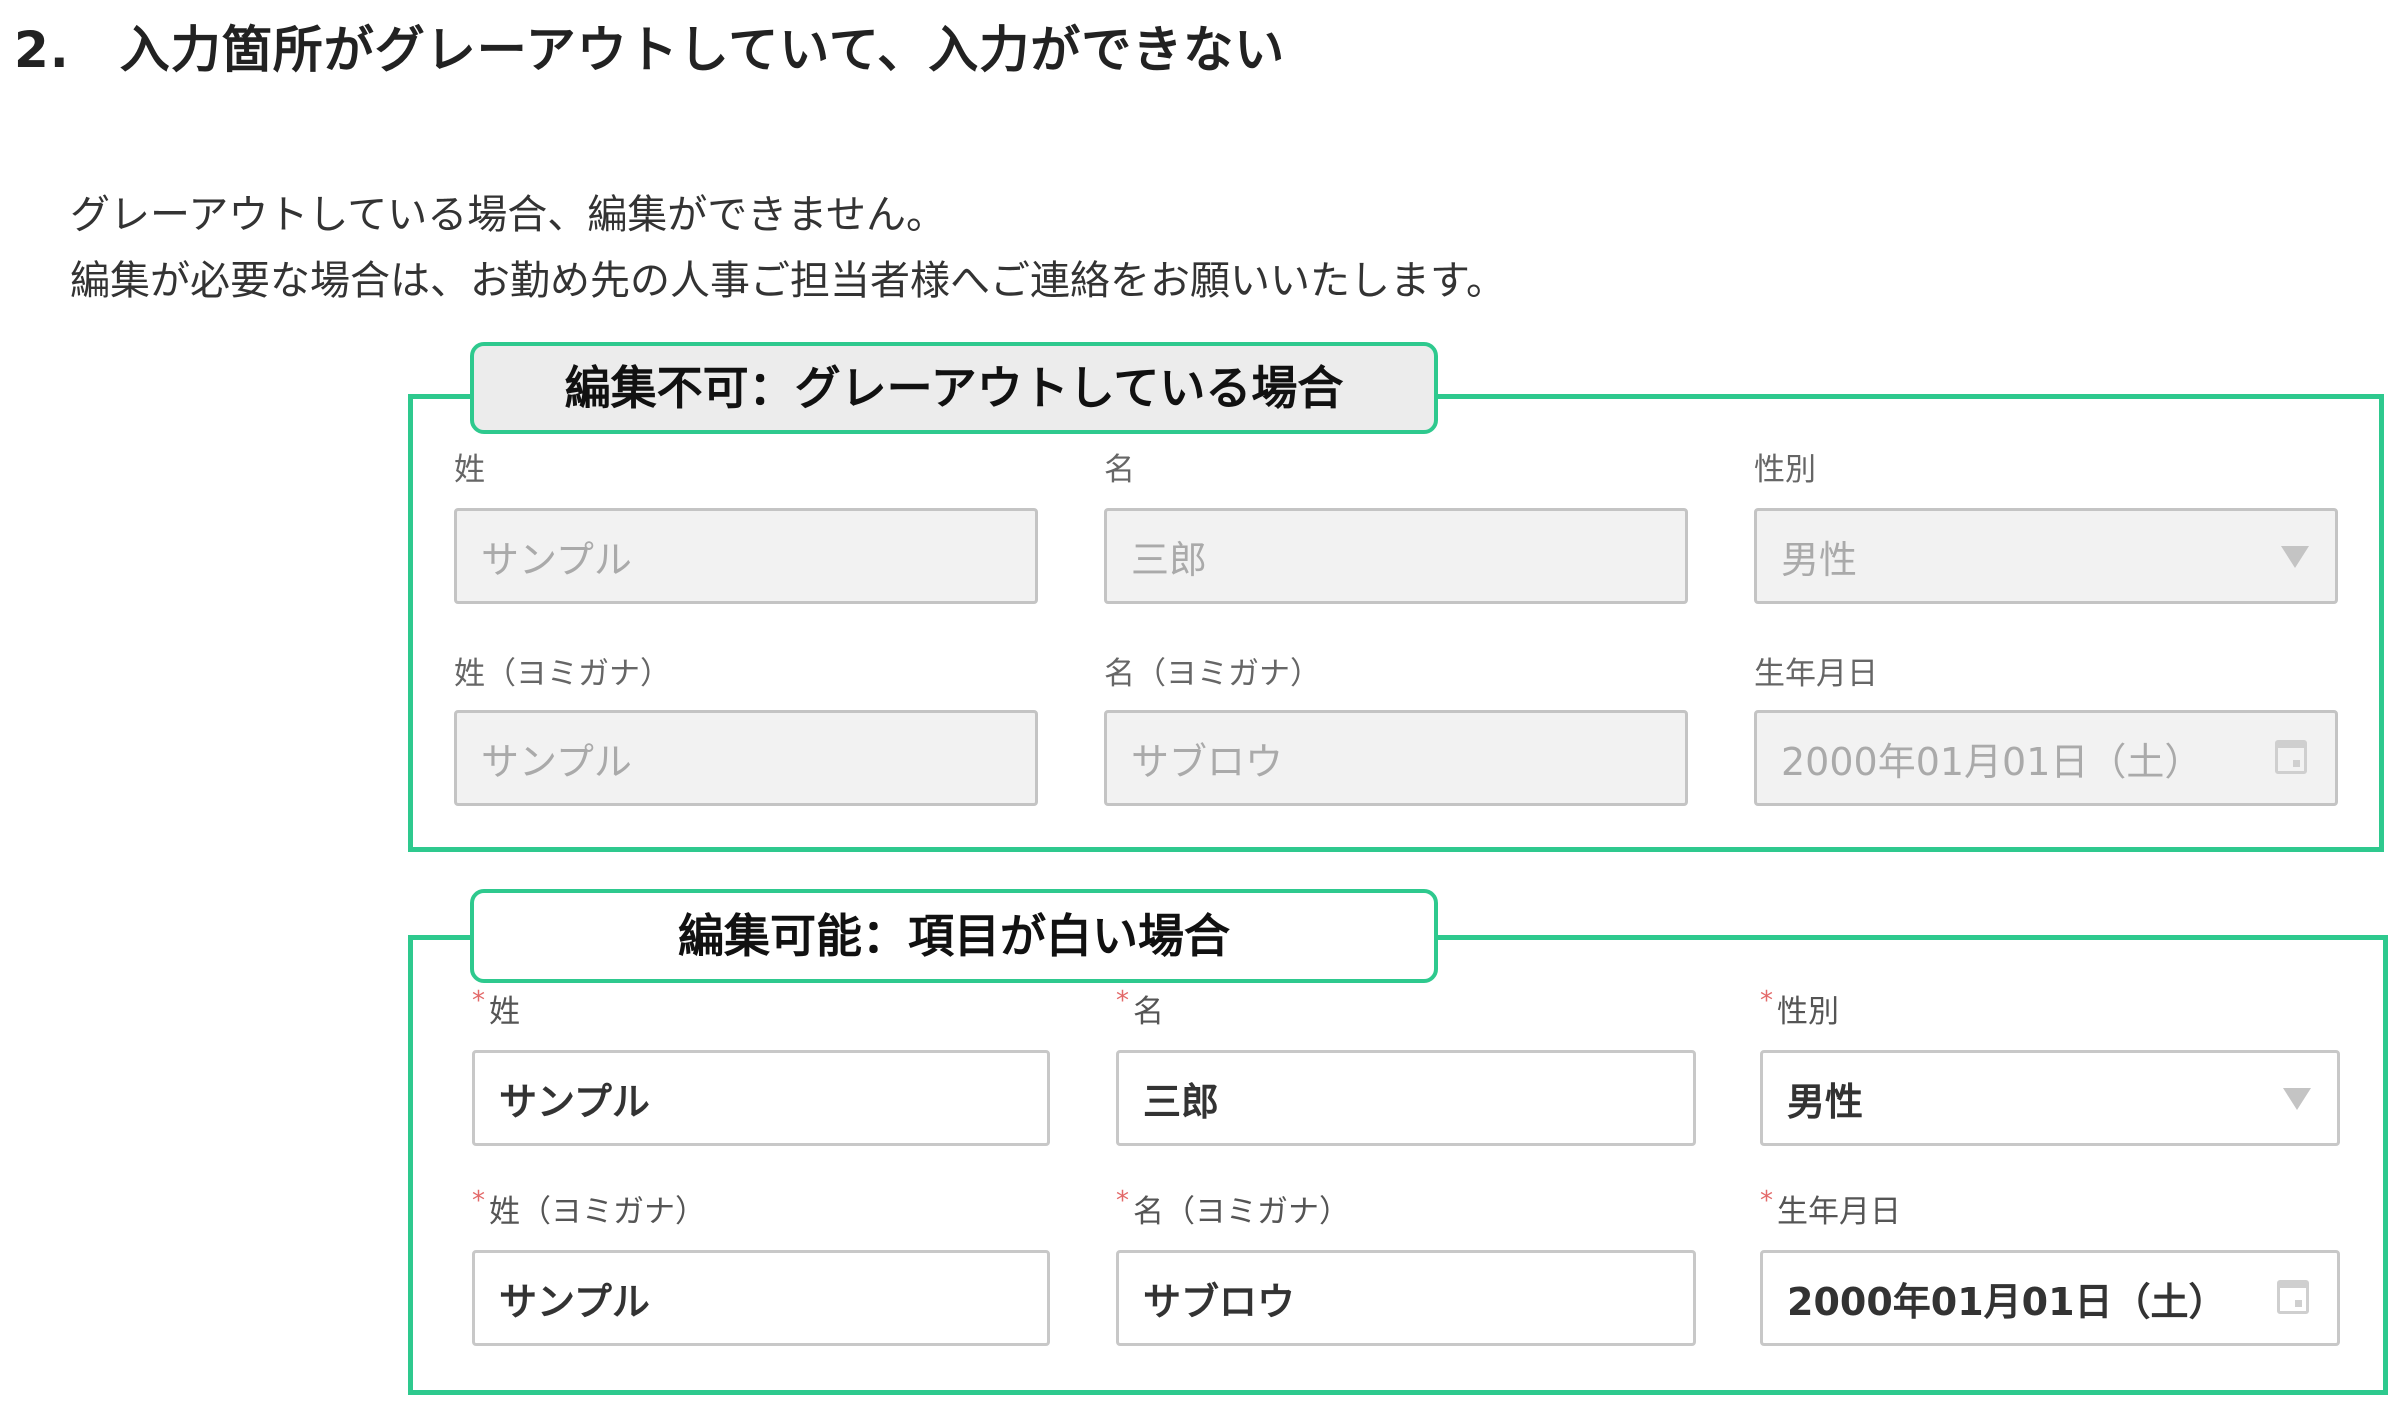 The height and width of the screenshot is (1407, 2400). What do you see at coordinates (42, 50) in the screenshot?
I see `section-number: 2.` at bounding box center [42, 50].